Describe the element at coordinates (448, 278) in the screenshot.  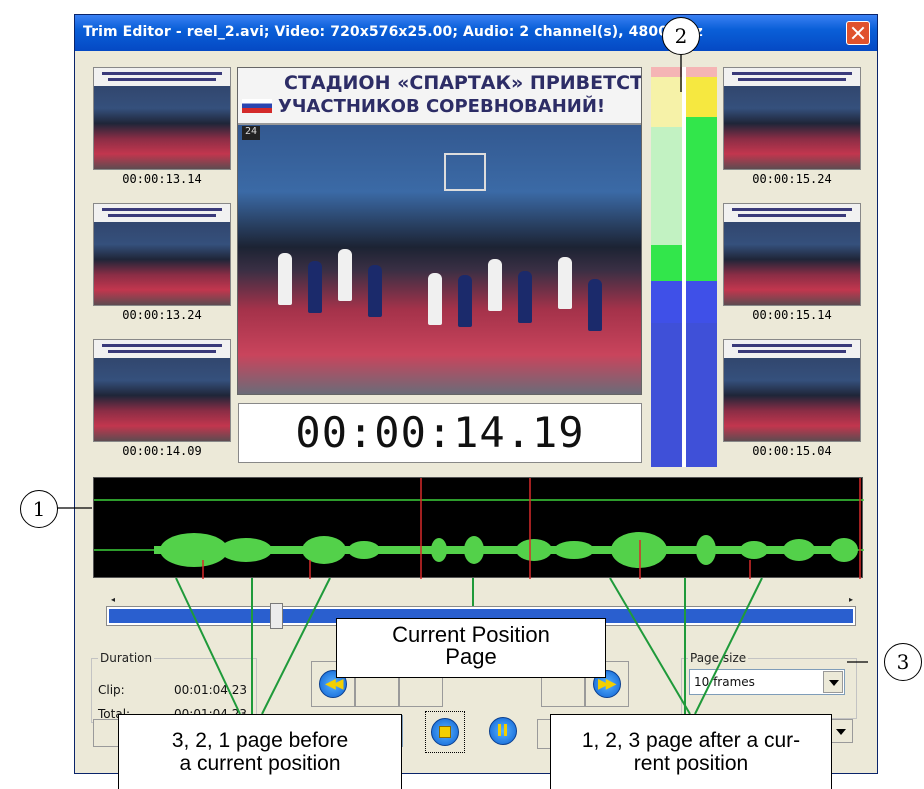
I see `players` at that location.